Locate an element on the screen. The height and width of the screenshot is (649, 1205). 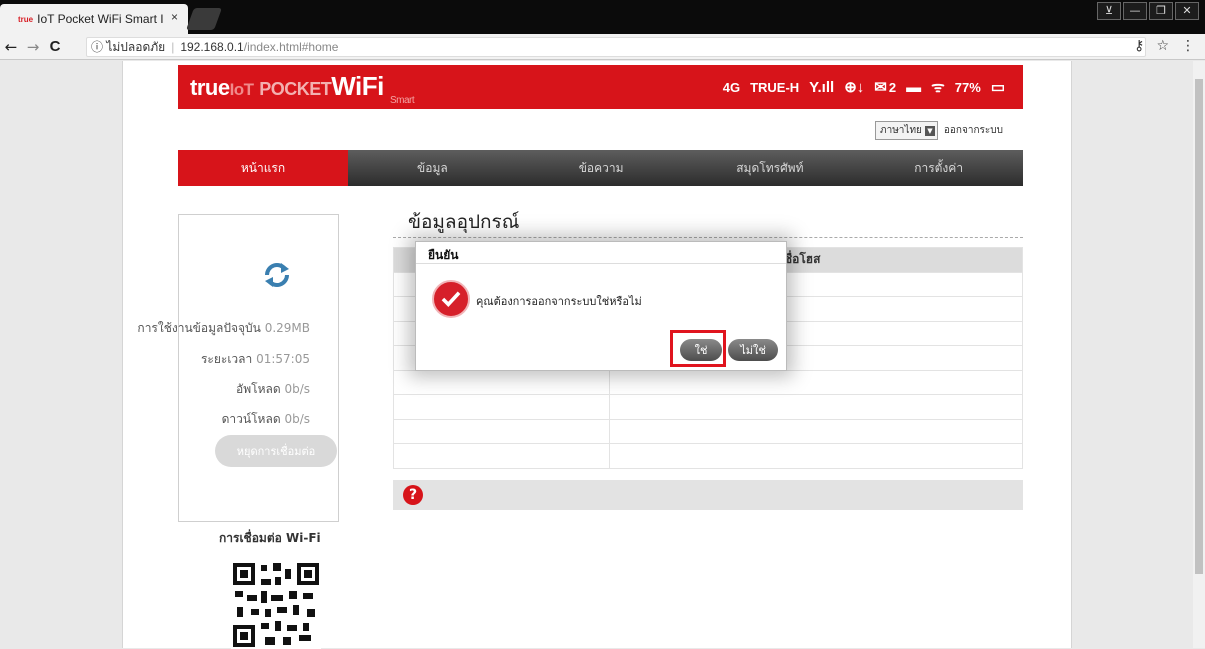
minimize-button: — is located at coordinates (1135, 11).